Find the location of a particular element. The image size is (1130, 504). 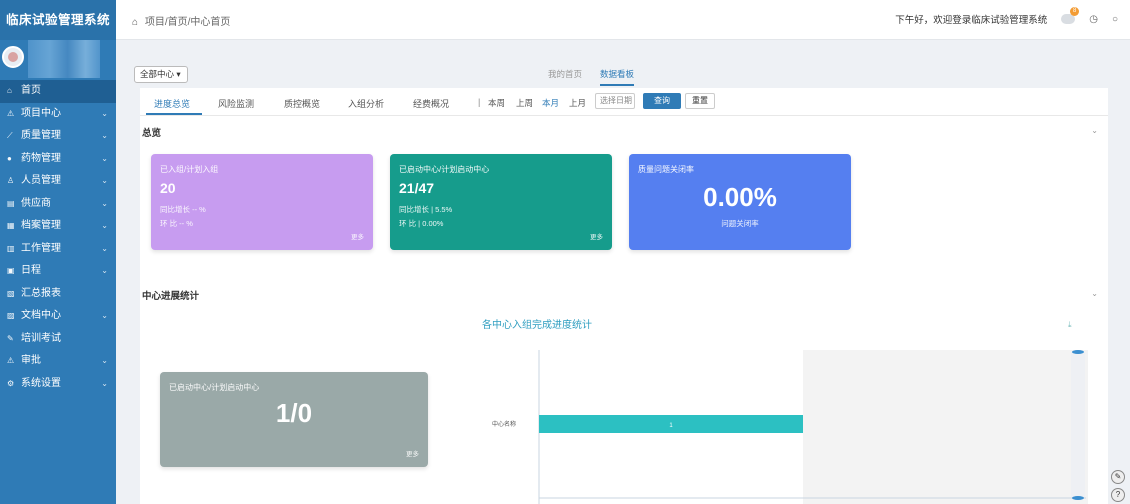

sidebar-item: ✎ 培训考试 is located at coordinates (58, 339).